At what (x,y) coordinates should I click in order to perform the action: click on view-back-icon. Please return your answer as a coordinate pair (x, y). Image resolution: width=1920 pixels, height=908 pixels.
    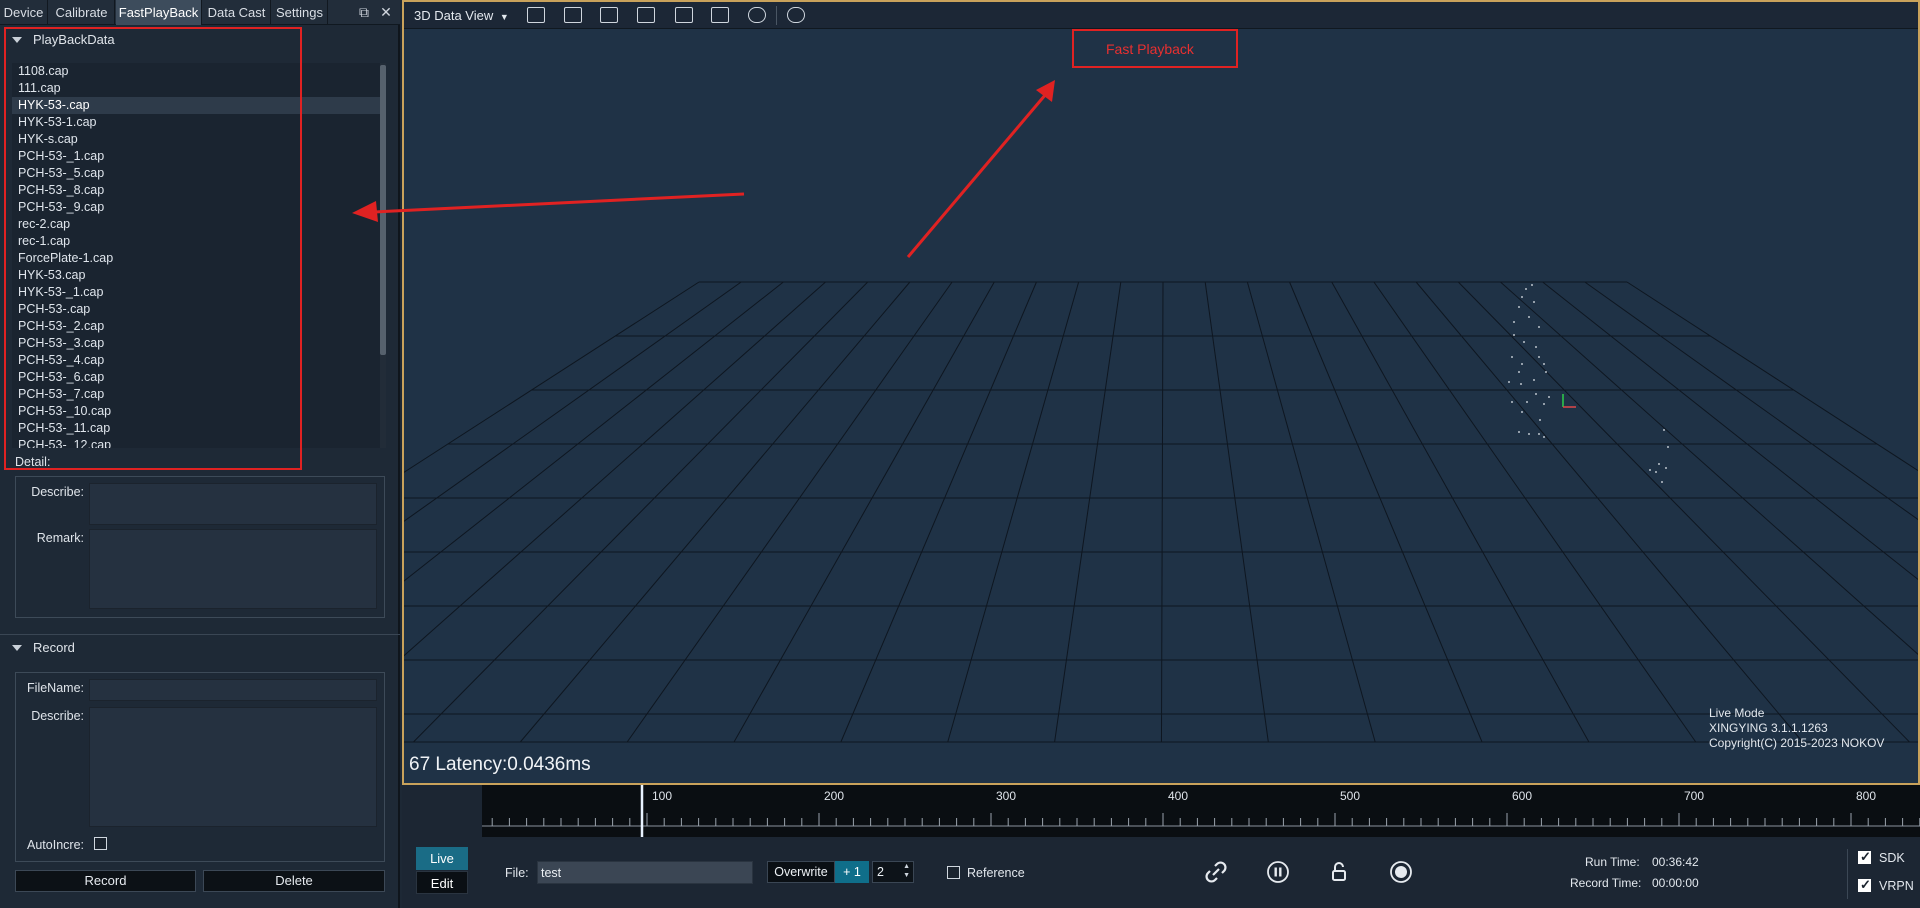
    Looking at the image, I should click on (684, 15).